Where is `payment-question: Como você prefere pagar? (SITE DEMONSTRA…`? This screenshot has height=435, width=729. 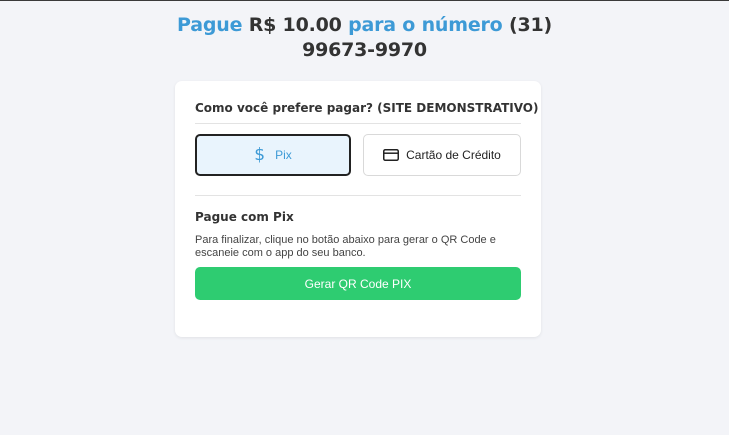 payment-question: Como você prefere pagar? (SITE DEMONSTRA… is located at coordinates (367, 108).